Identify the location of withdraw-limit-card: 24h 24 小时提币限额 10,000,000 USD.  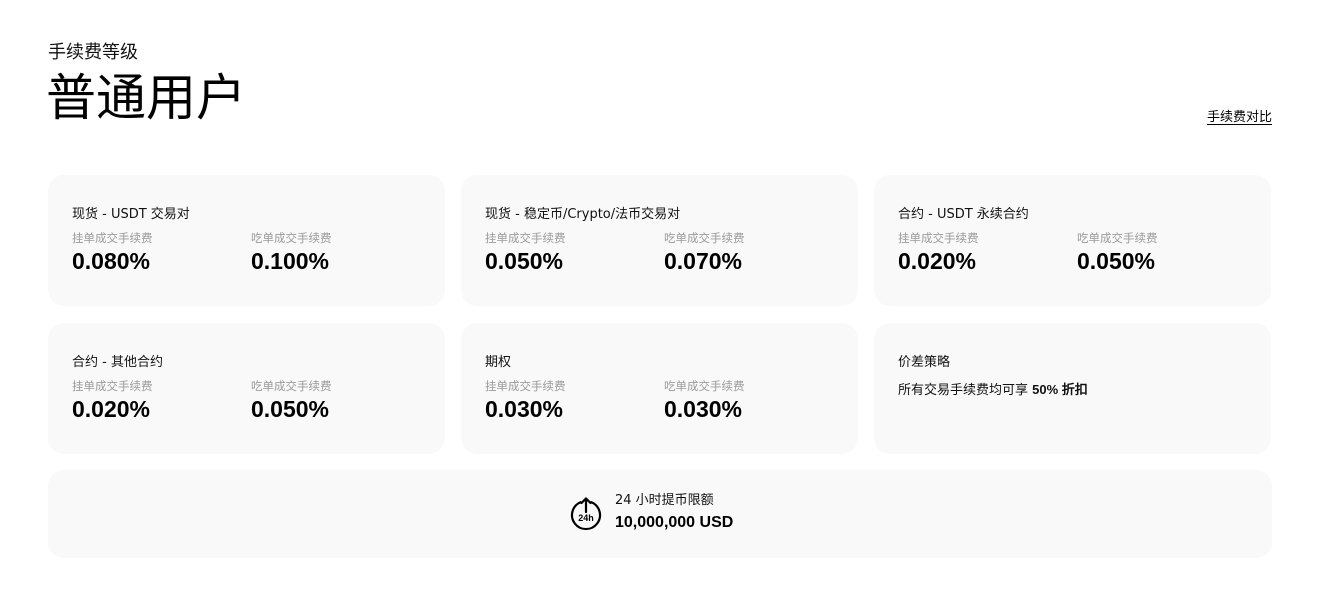
(660, 514).